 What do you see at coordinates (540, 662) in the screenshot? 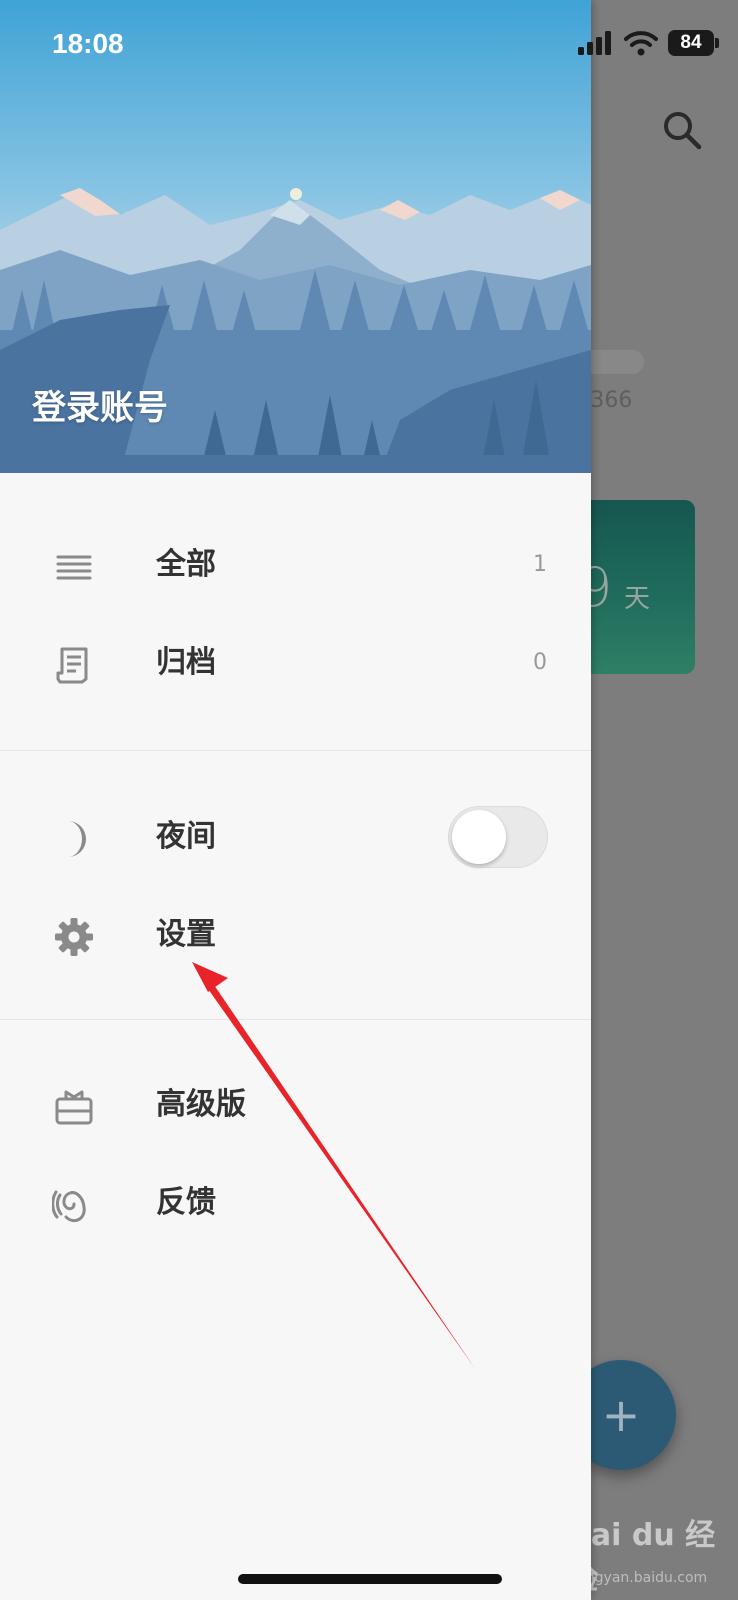
I see `item-count: 0` at bounding box center [540, 662].